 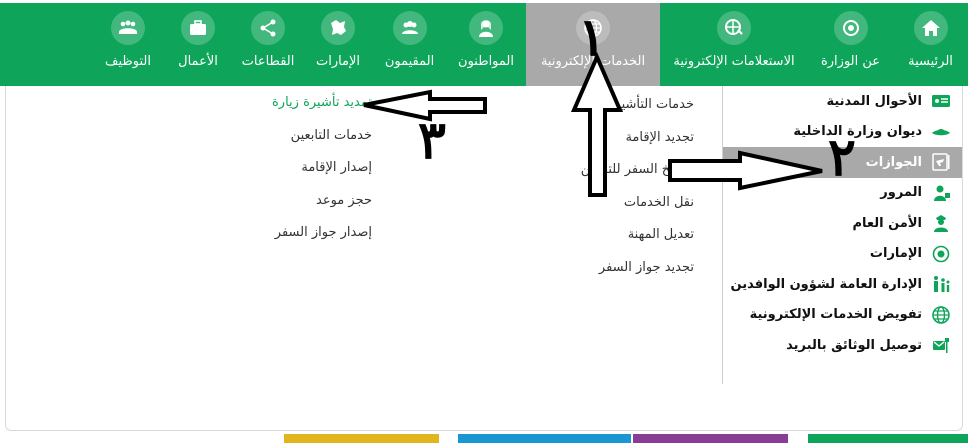 I want to click on service-link-extend-visit-visa: تمديد تأشيرة زيارة, so click(x=272, y=103).